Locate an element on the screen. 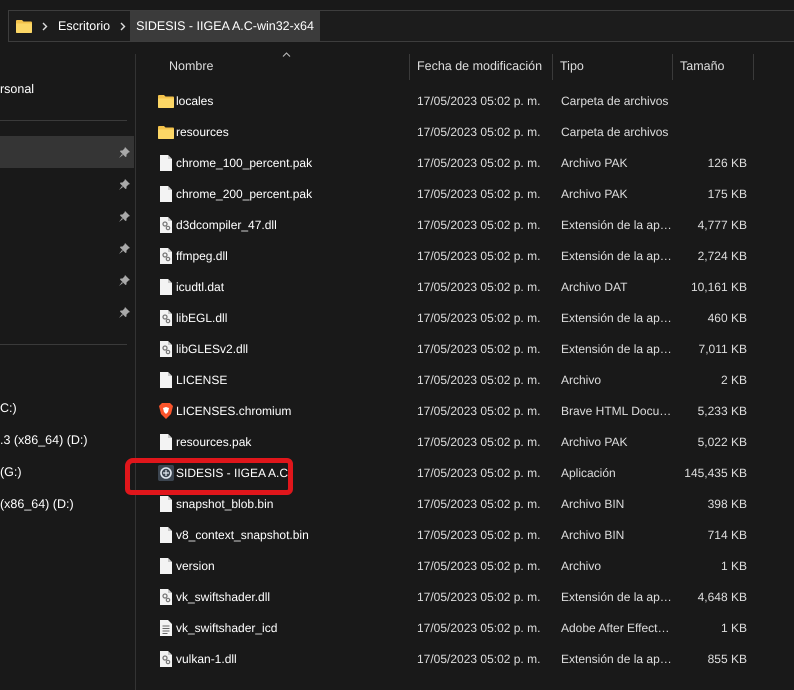 This screenshot has height=690, width=794. file-name: chrome_100_percent.pak is located at coordinates (244, 163).